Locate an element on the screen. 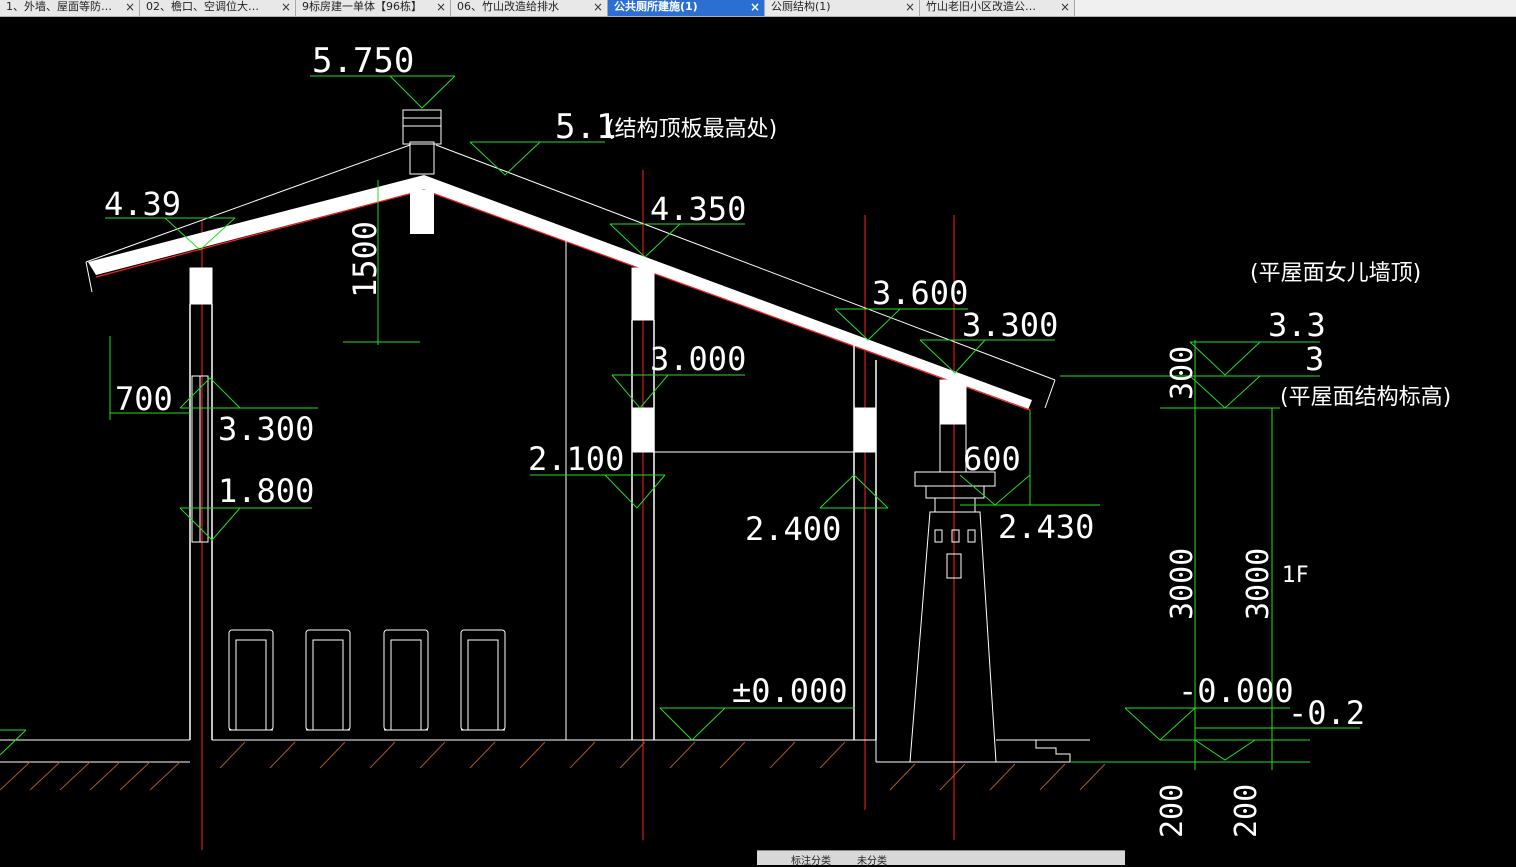 This screenshot has width=1516, height=867. elevation-2400: 2.400 is located at coordinates (793, 529).